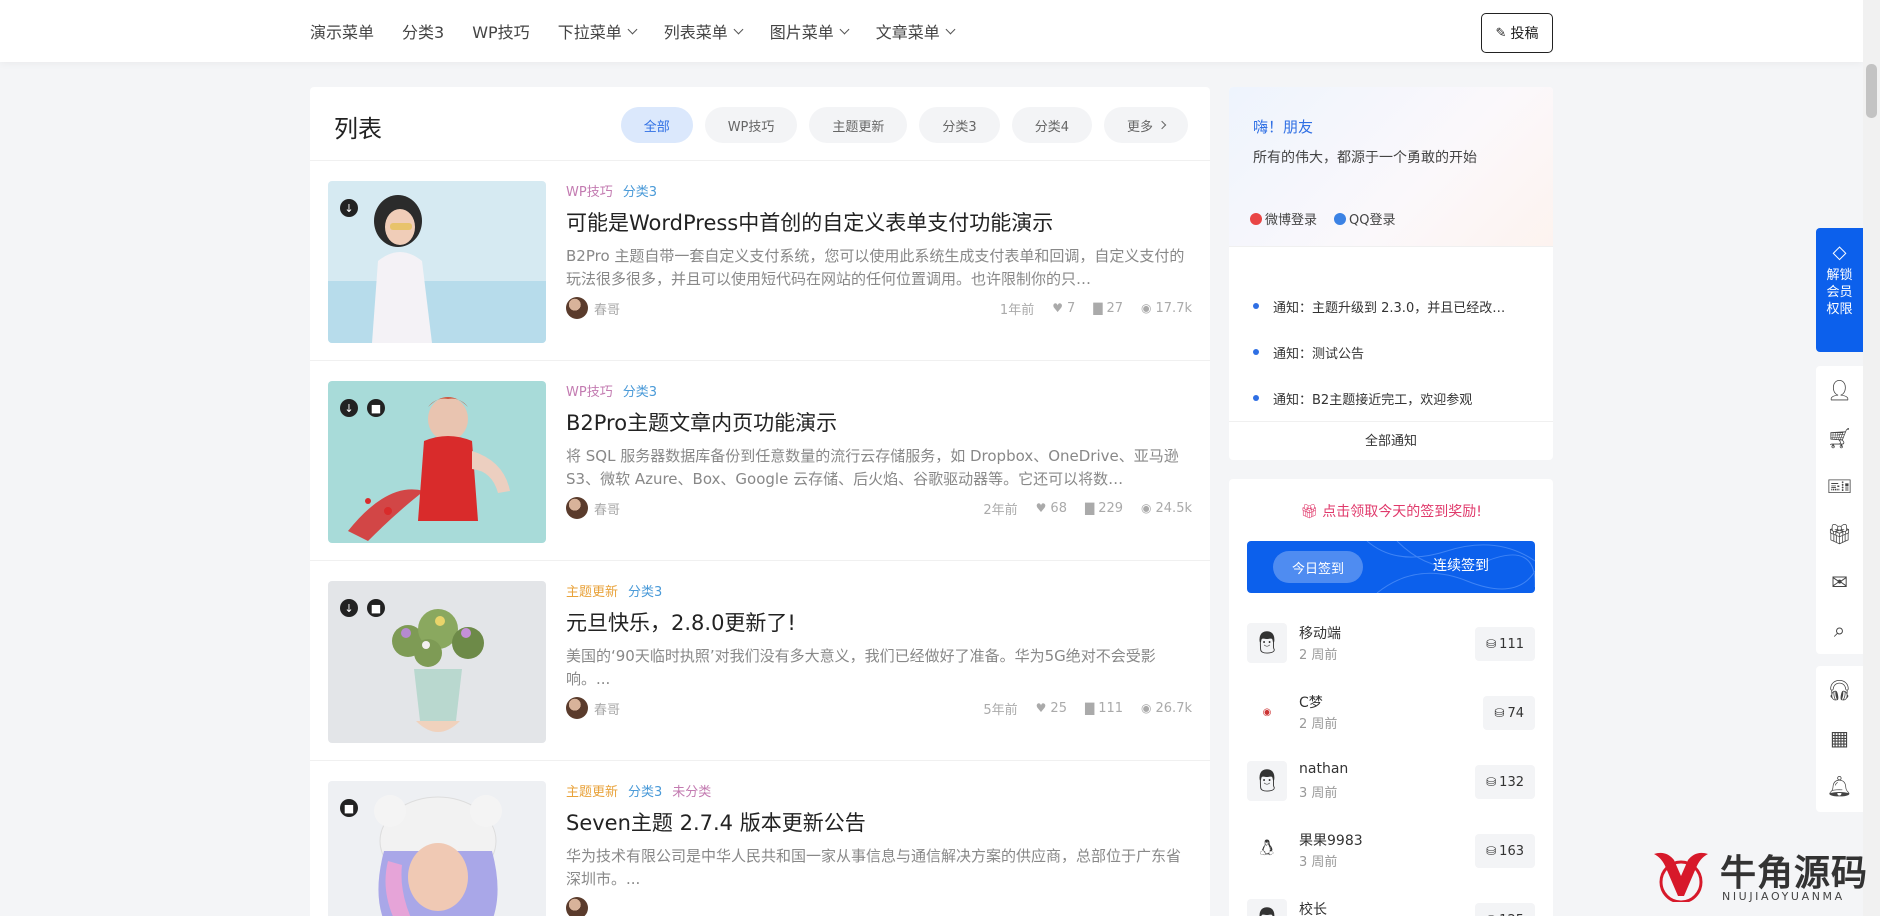 This screenshot has height=916, width=1880. What do you see at coordinates (1311, 702) in the screenshot?
I see `user-name: C梦` at bounding box center [1311, 702].